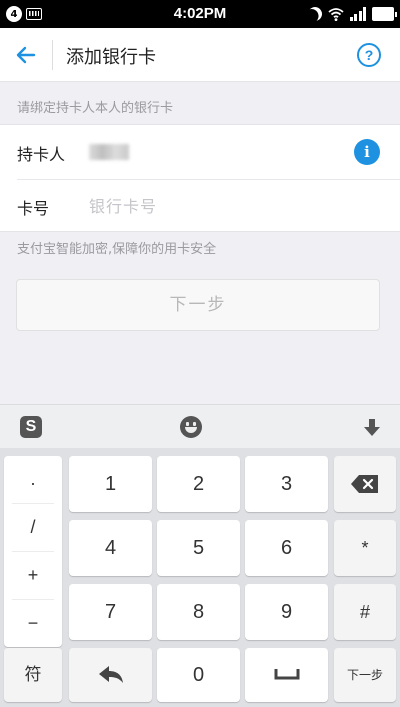 Image resolution: width=400 pixels, height=707 pixels. I want to click on backspace-icon, so click(364, 484).